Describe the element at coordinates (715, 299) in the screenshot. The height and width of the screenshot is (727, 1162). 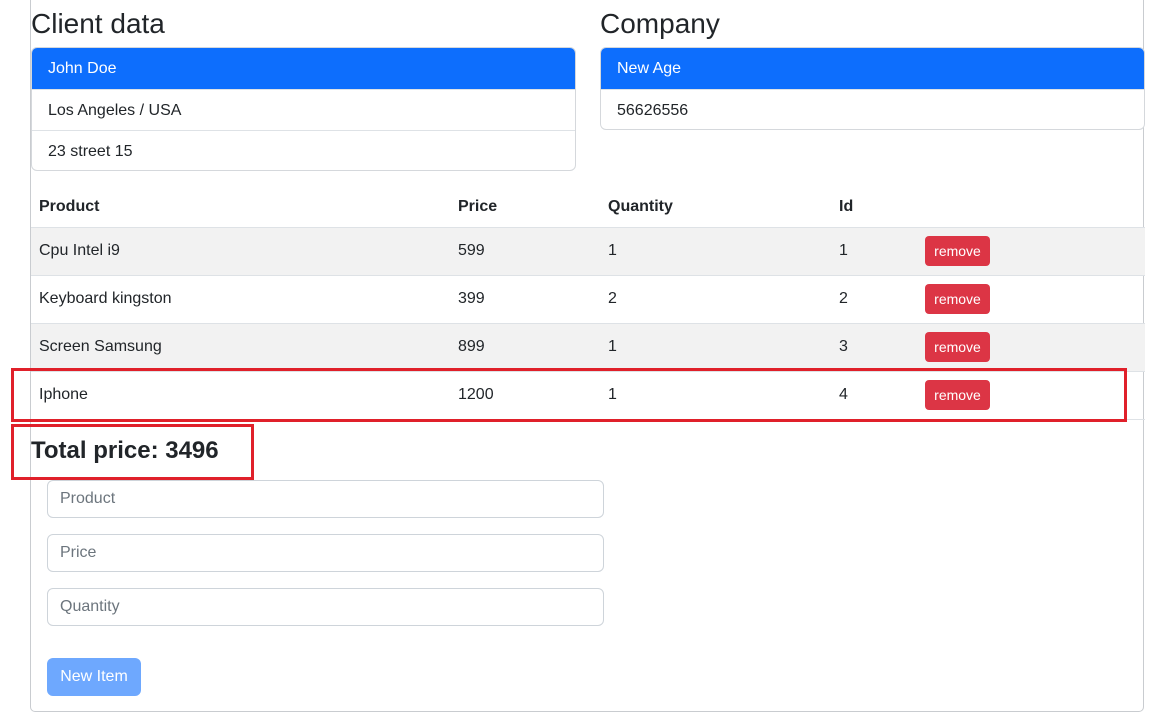
I see `cell-quantity: 2` at that location.